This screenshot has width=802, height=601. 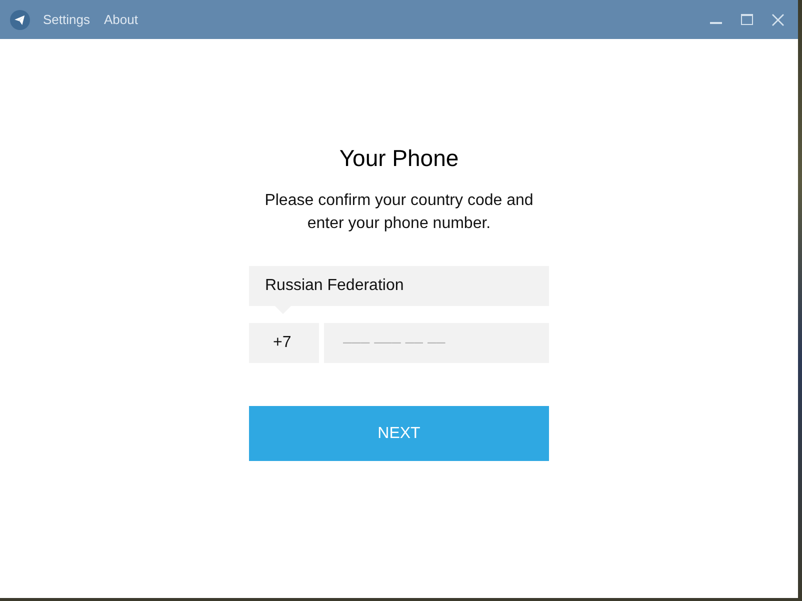 I want to click on close-icon, so click(x=778, y=20).